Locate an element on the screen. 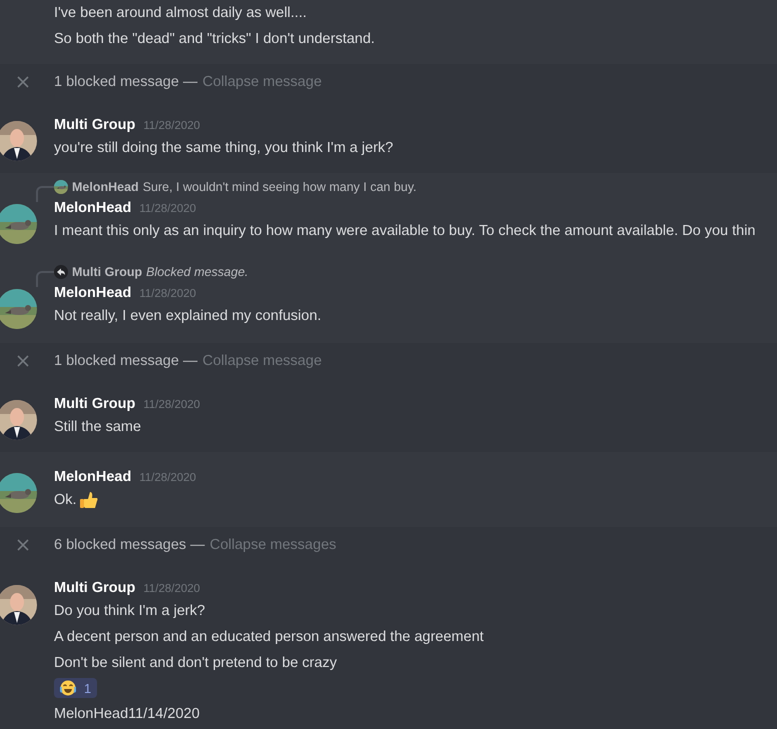  blocked-summary: 6 blocked messages — is located at coordinates (129, 545).